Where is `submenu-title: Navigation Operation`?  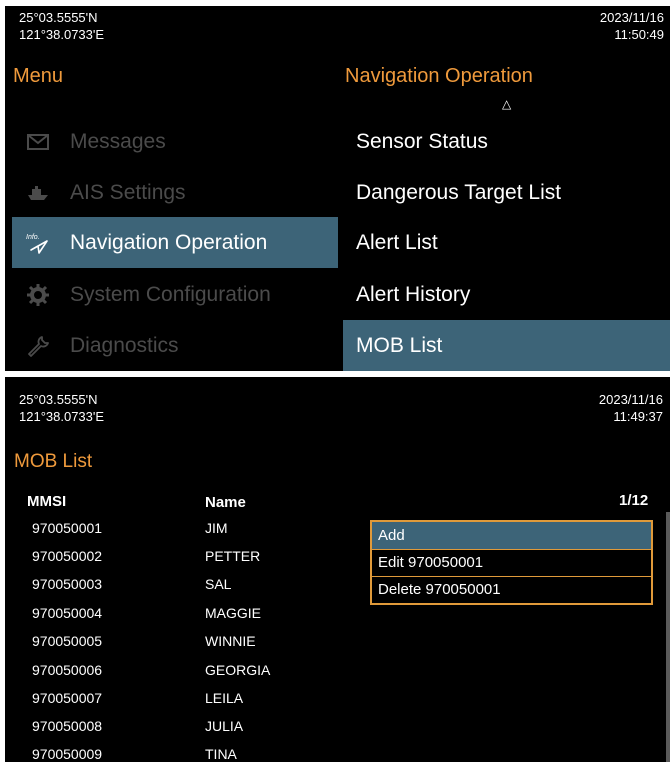
submenu-title: Navigation Operation is located at coordinates (439, 76).